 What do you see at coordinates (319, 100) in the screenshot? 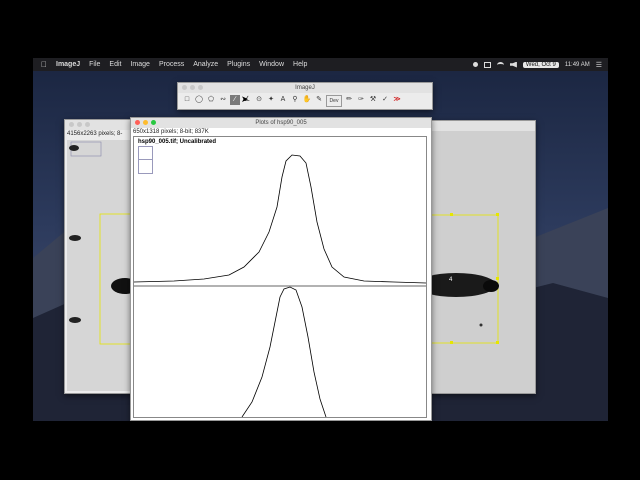
I see `color-picker-tool-icon: ✎` at bounding box center [319, 100].